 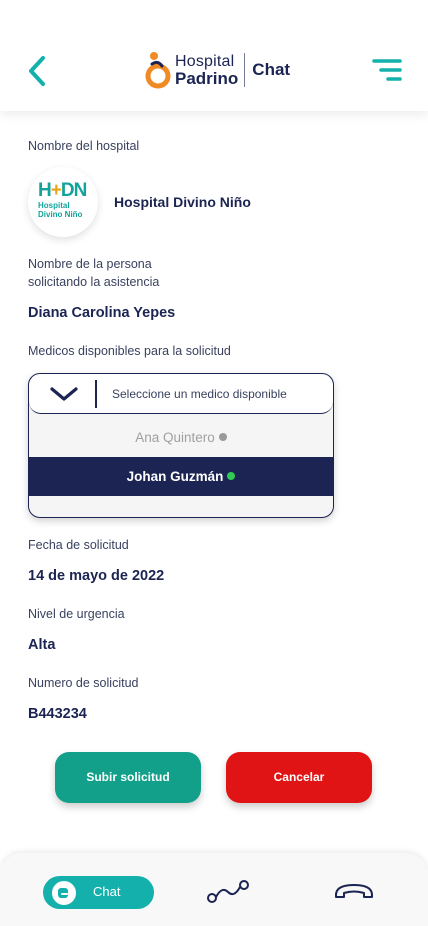 I want to click on doctor-option-label: Ana Quintero, so click(x=175, y=437).